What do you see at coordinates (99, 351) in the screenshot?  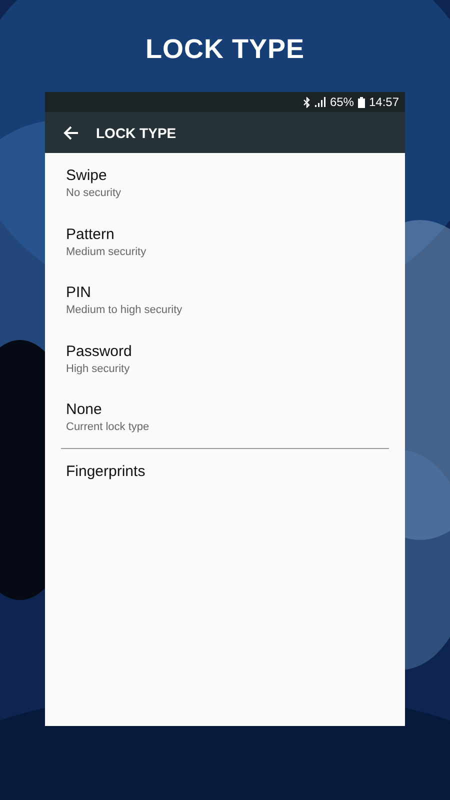 I see `option-title: Password` at bounding box center [99, 351].